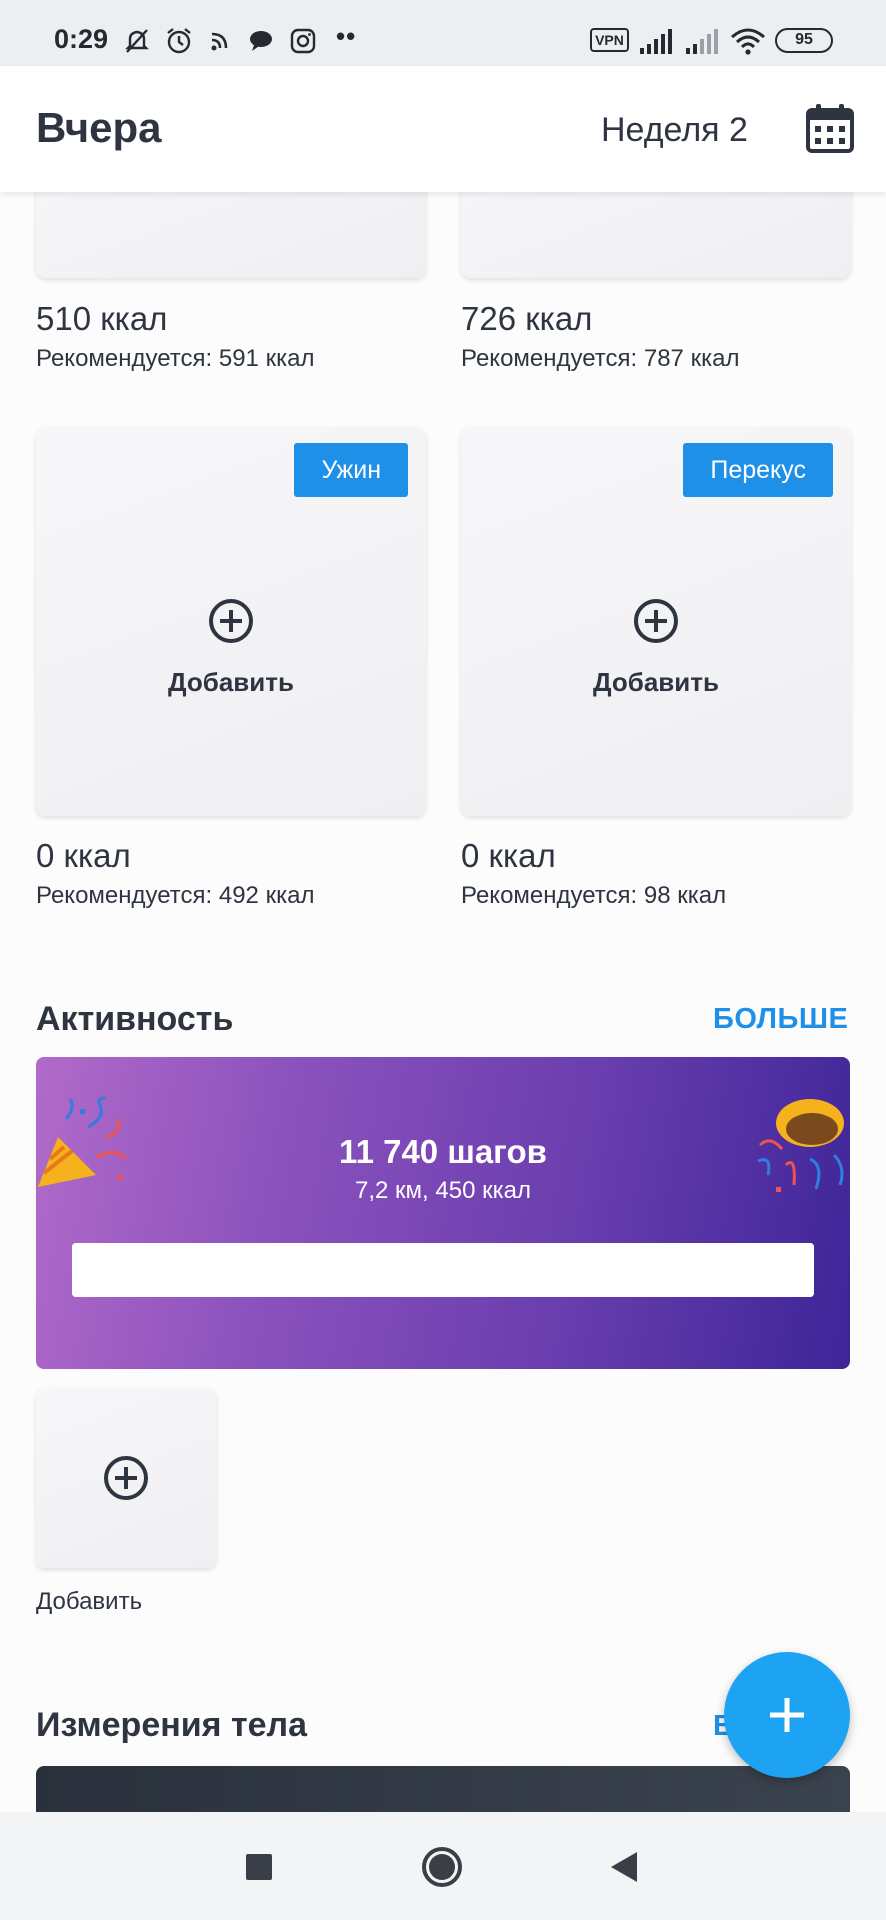 This screenshot has height=1920, width=886. I want to click on page-title: Вчера, so click(99, 127).